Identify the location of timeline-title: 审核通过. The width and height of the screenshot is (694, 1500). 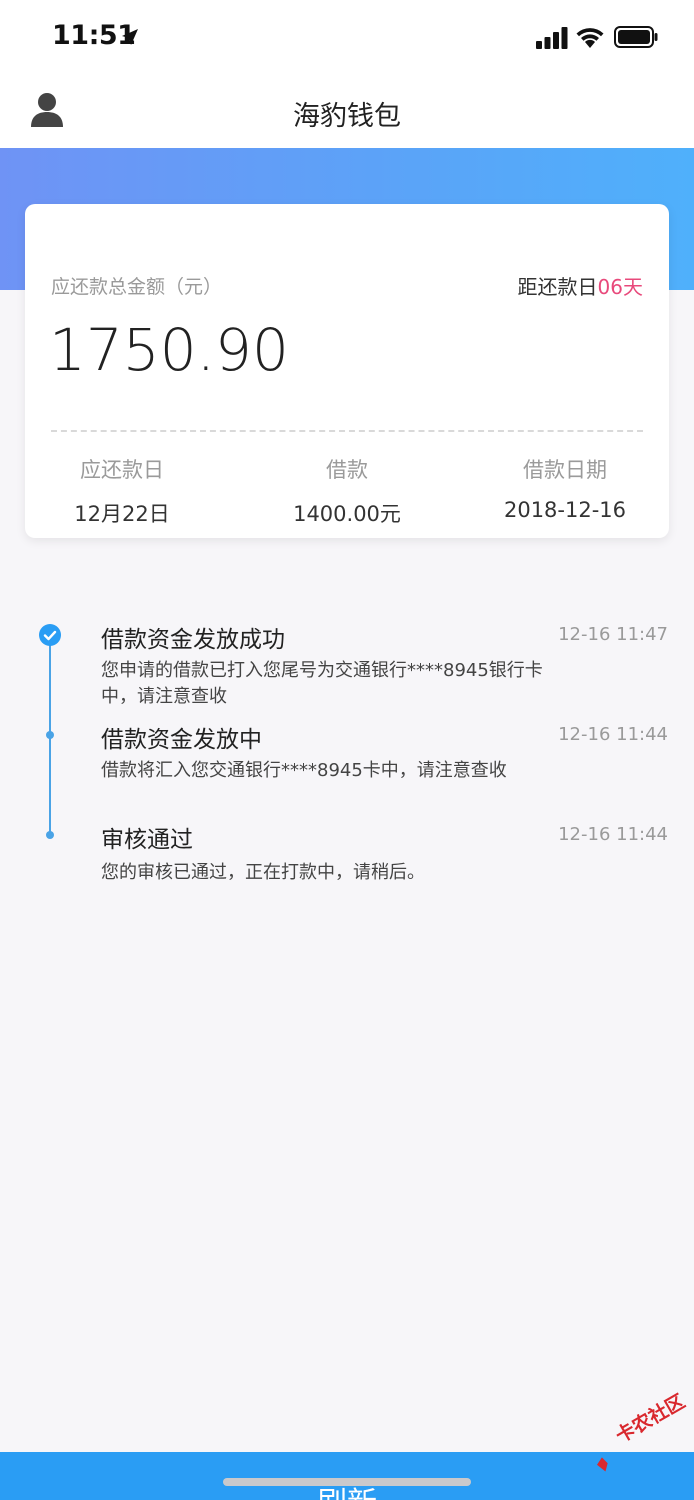
(147, 840).